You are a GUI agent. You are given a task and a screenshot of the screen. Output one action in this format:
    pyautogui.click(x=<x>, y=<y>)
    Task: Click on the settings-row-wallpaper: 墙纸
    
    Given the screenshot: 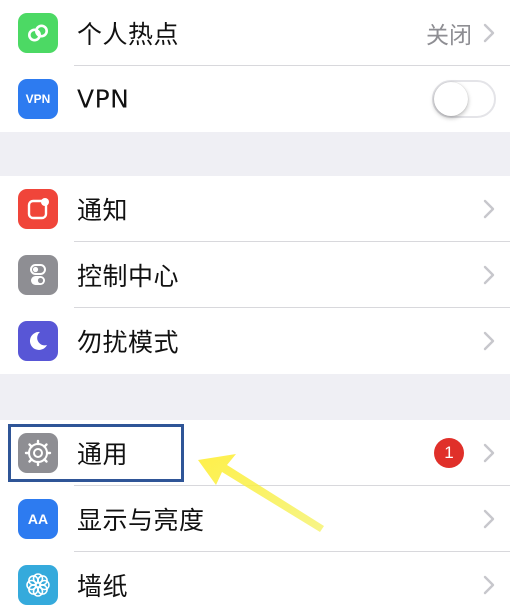 What is the action you would take?
    pyautogui.click(x=255, y=579)
    